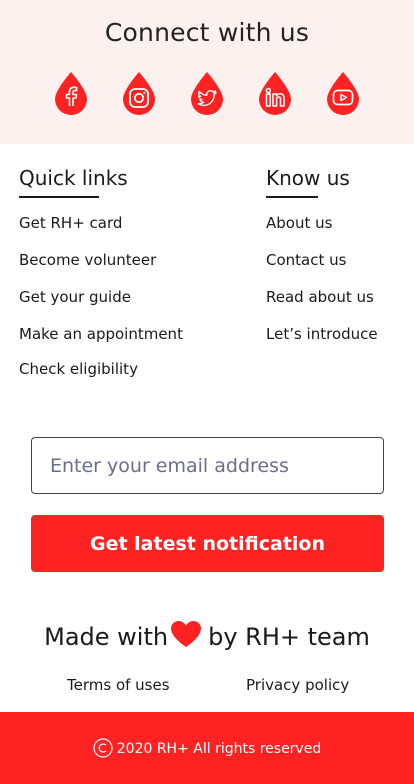  What do you see at coordinates (207, 635) in the screenshot?
I see `made-with-line: Made with by RH+ team` at bounding box center [207, 635].